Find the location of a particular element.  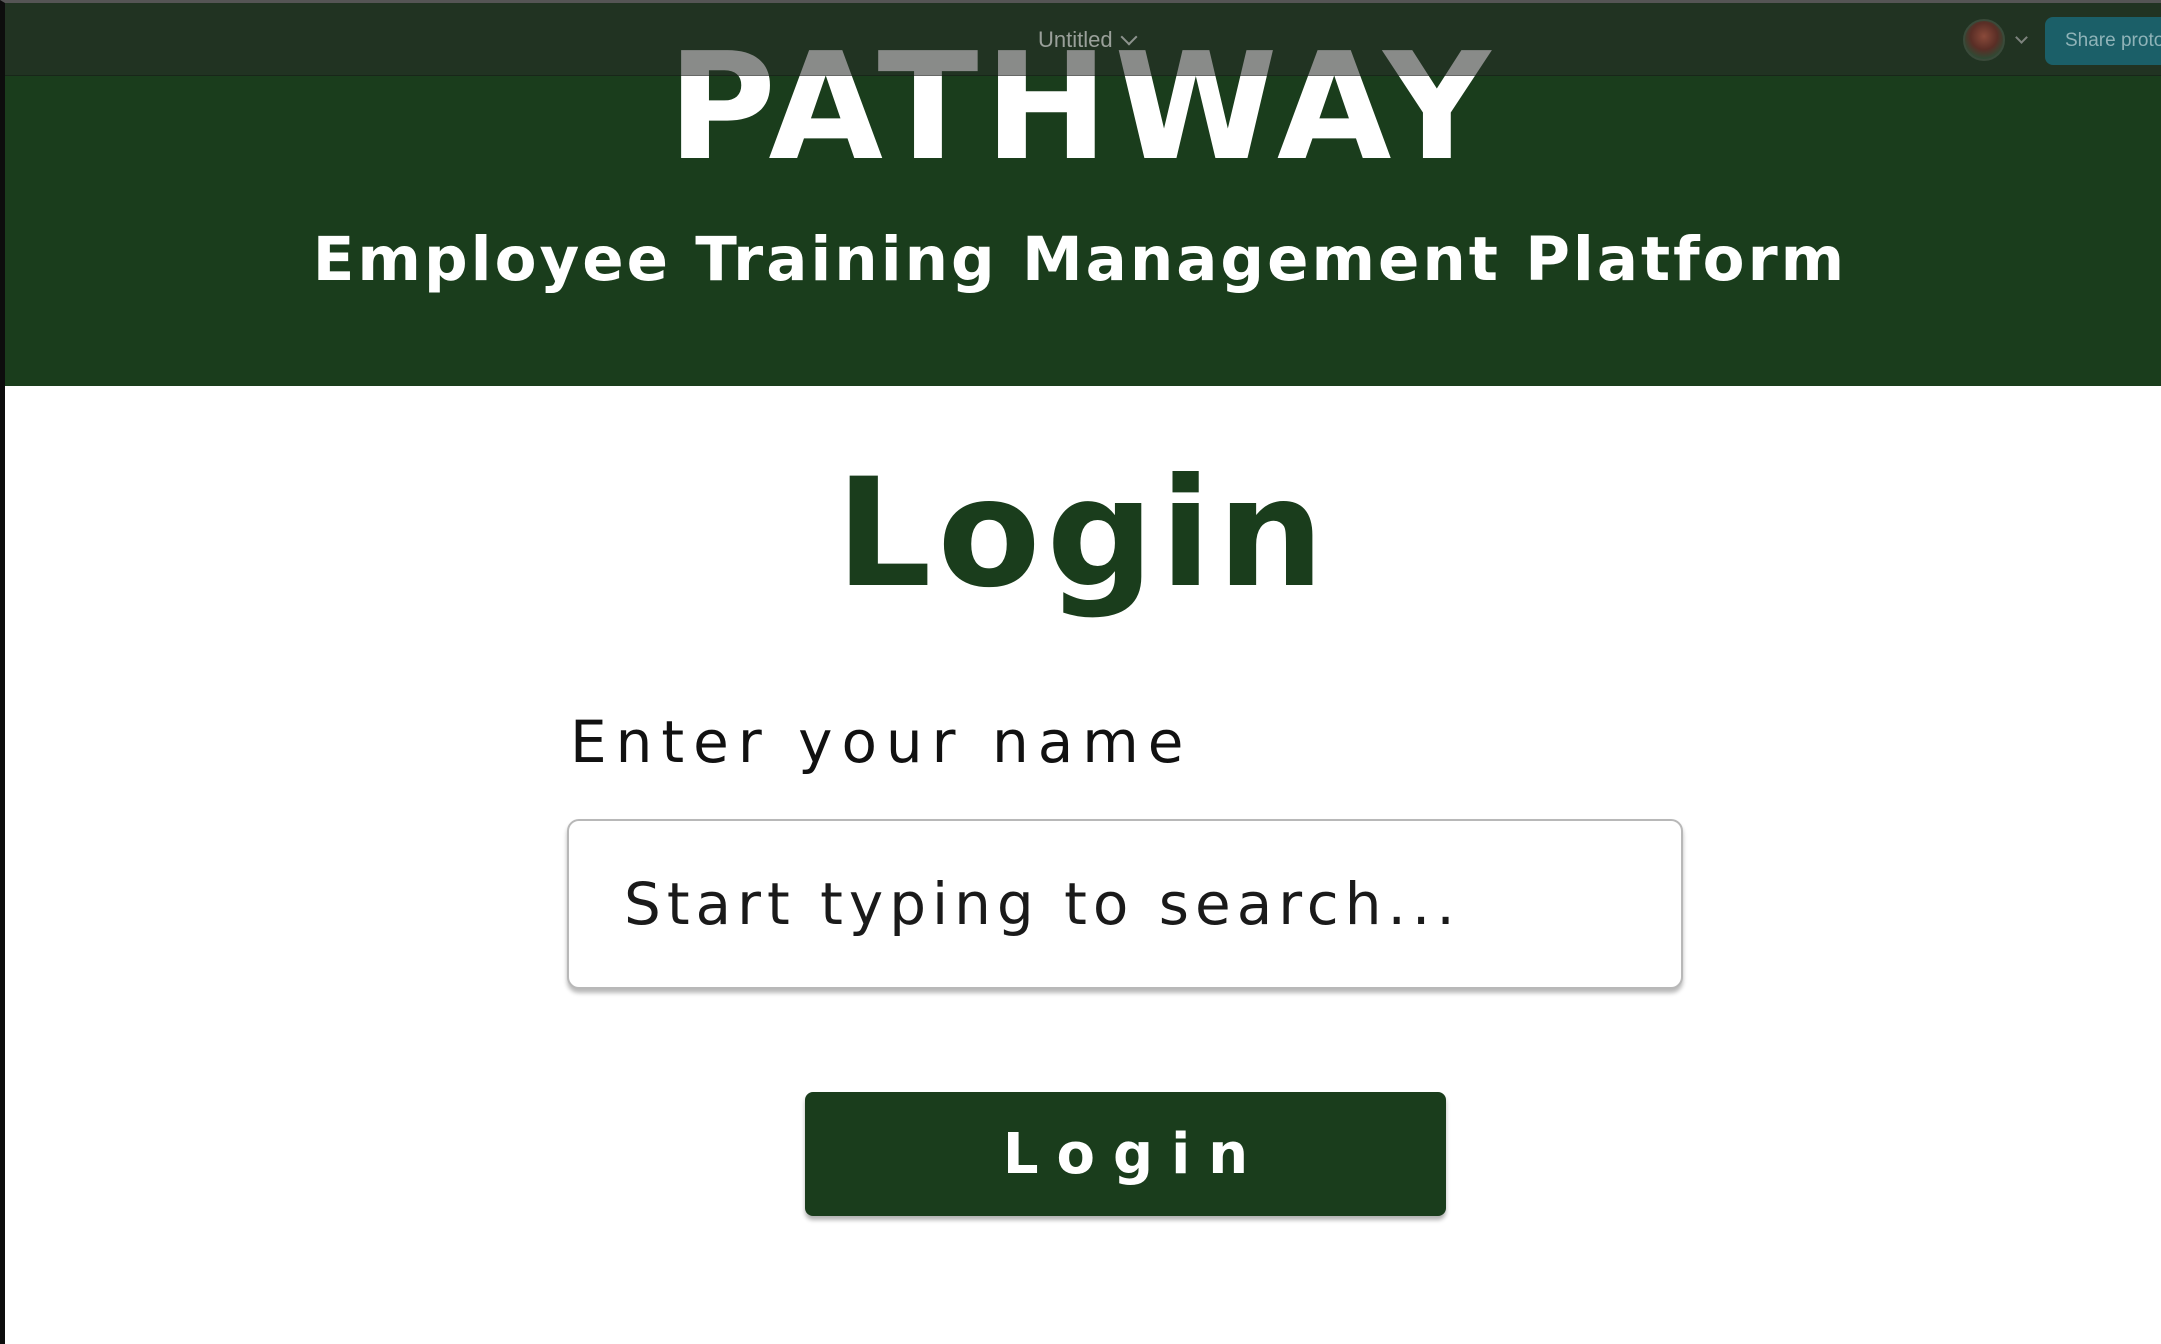

login-button: Login is located at coordinates (1125, 1154).